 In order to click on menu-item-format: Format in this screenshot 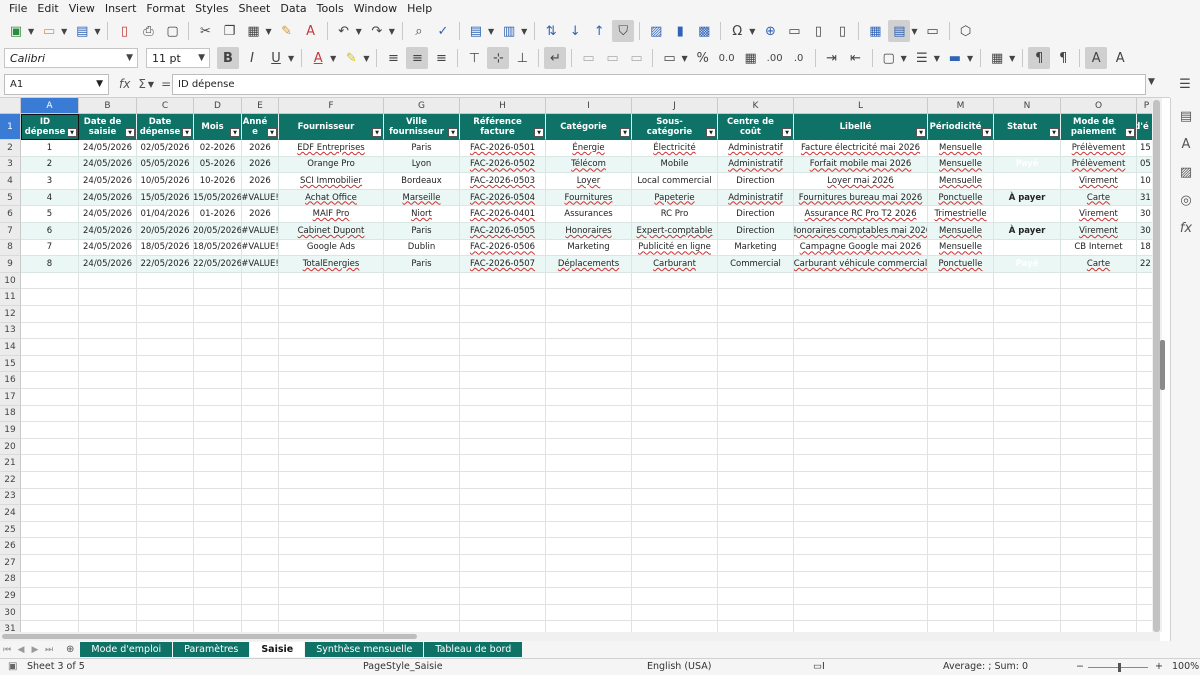, I will do `click(165, 8)`.